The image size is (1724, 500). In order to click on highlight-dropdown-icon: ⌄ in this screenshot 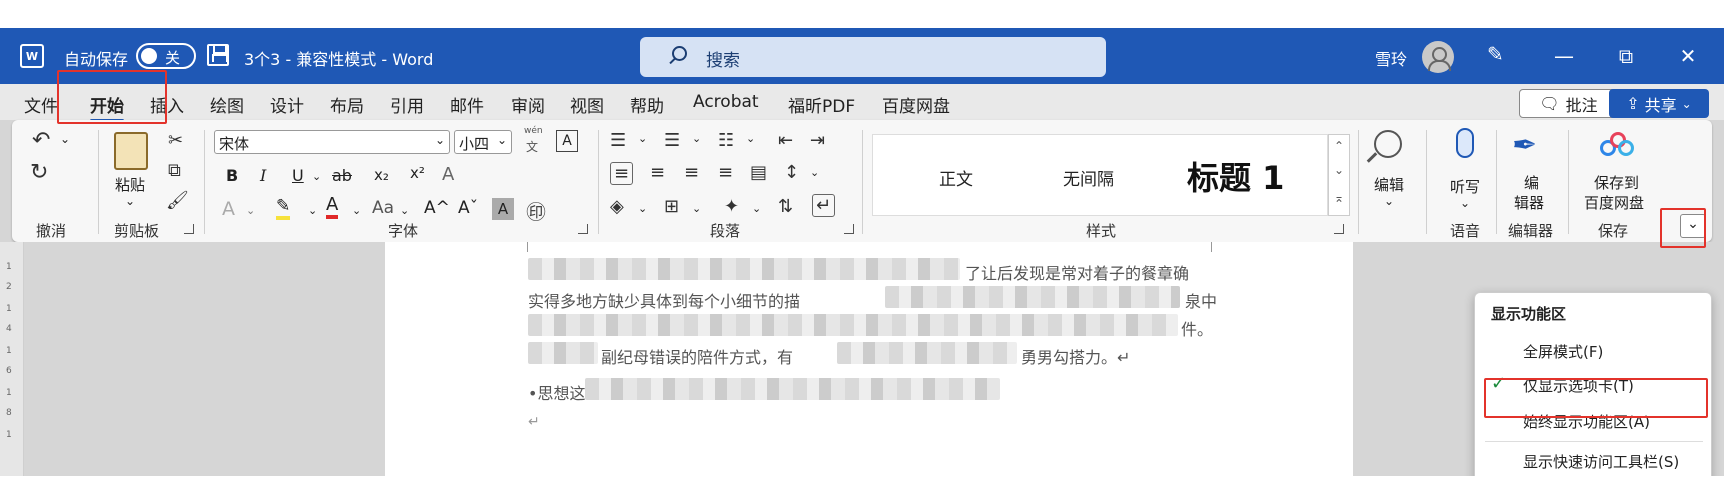, I will do `click(312, 210)`.